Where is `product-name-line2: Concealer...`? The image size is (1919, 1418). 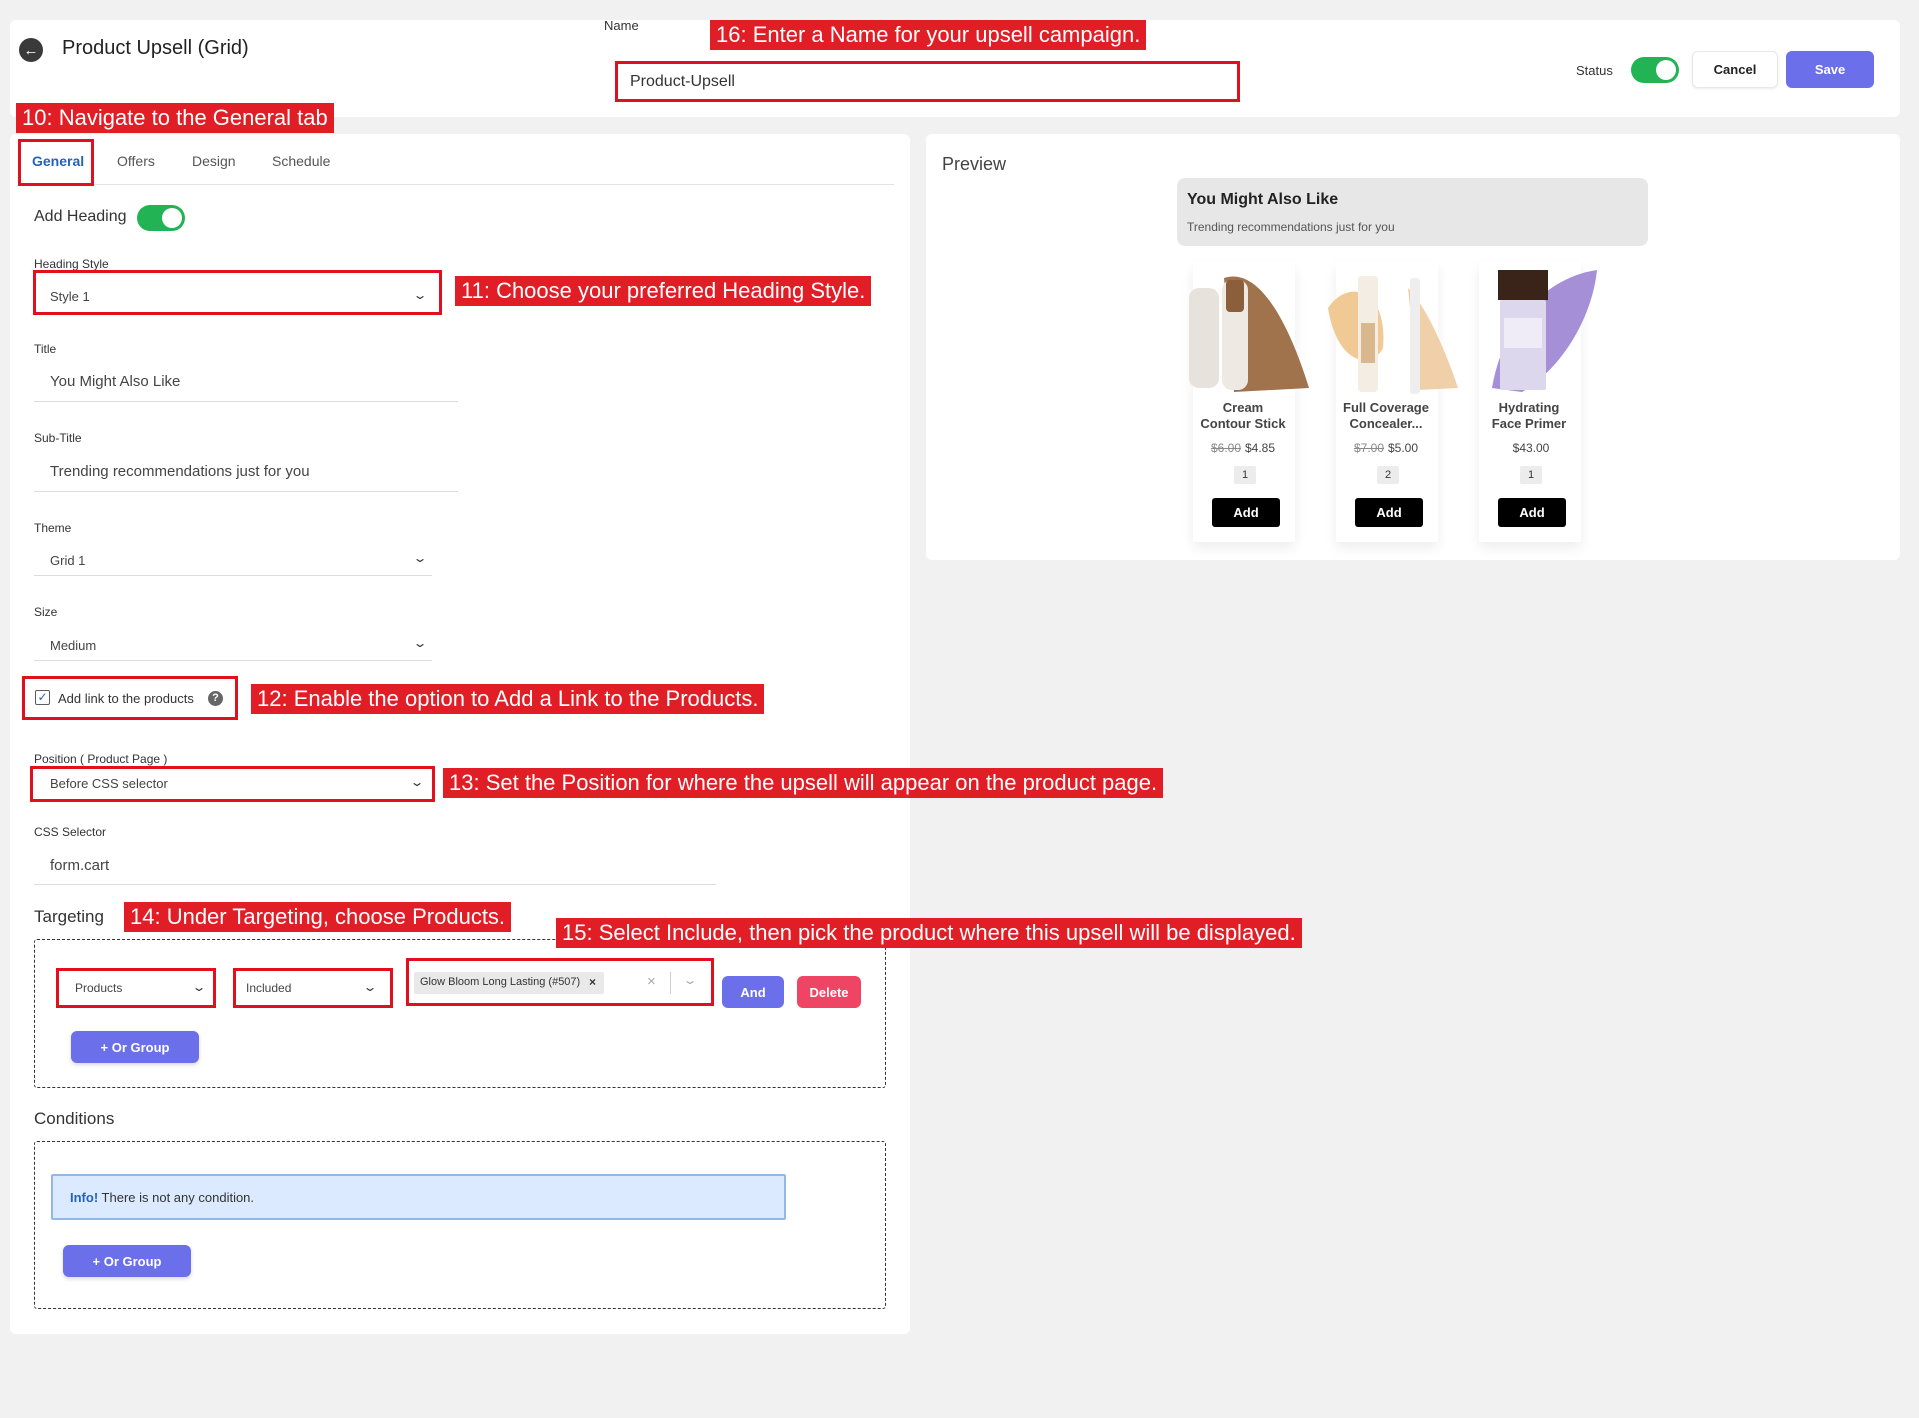
product-name-line2: Concealer... is located at coordinates (1386, 423).